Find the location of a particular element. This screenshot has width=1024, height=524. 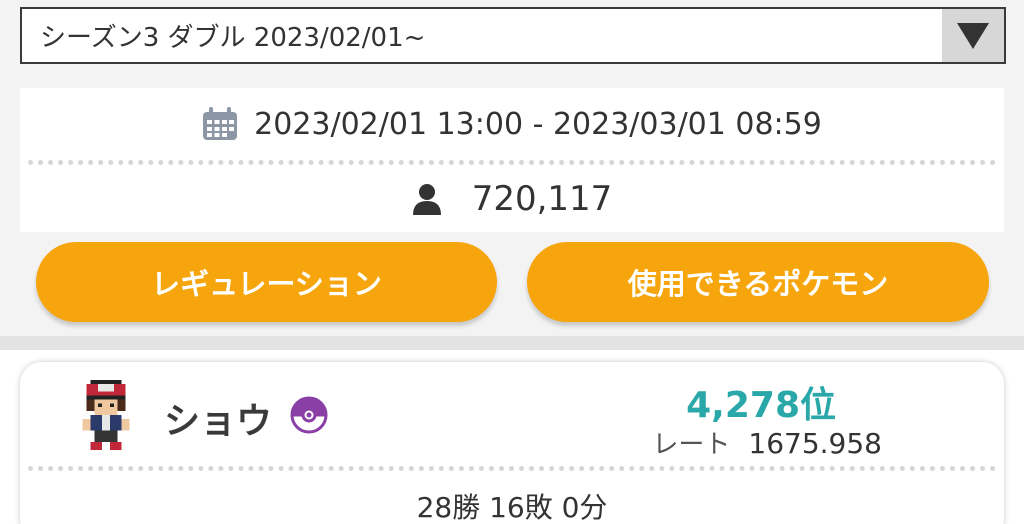

participants-row: 720,117 is located at coordinates (512, 198).